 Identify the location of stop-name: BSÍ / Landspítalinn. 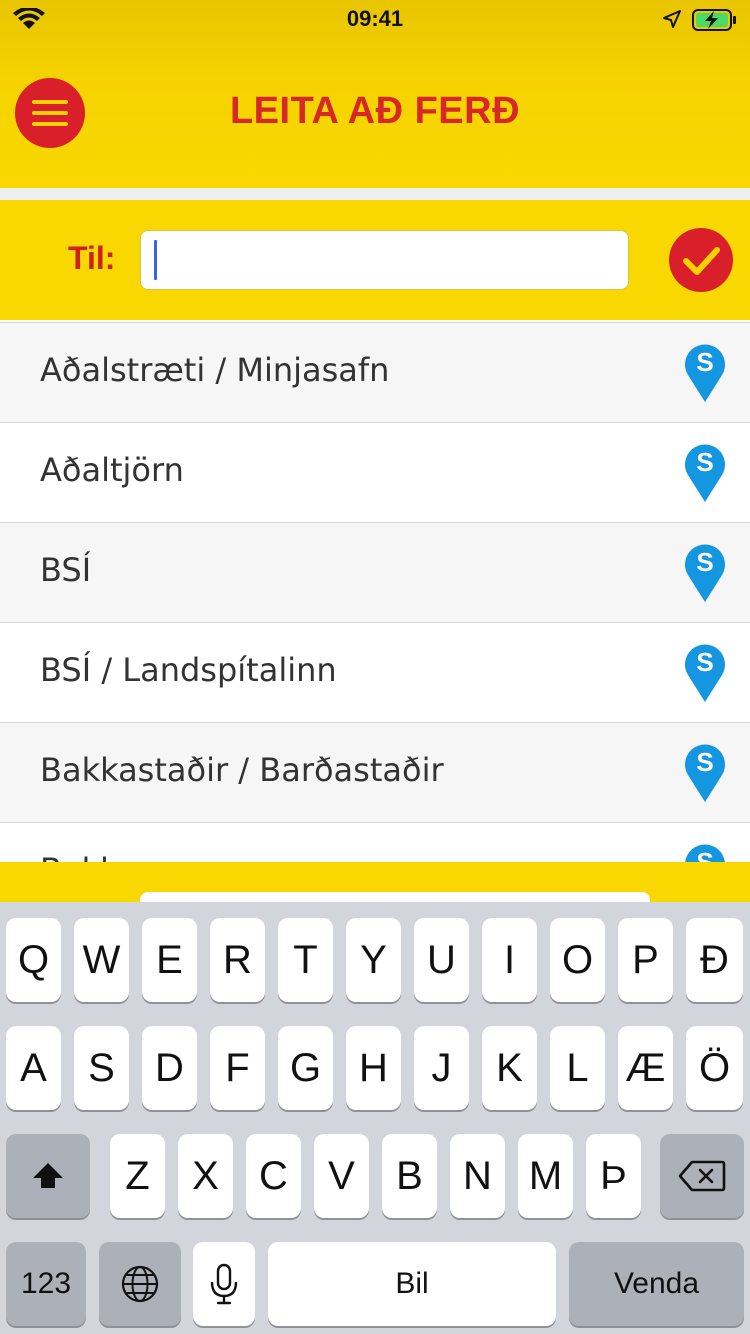
(188, 670).